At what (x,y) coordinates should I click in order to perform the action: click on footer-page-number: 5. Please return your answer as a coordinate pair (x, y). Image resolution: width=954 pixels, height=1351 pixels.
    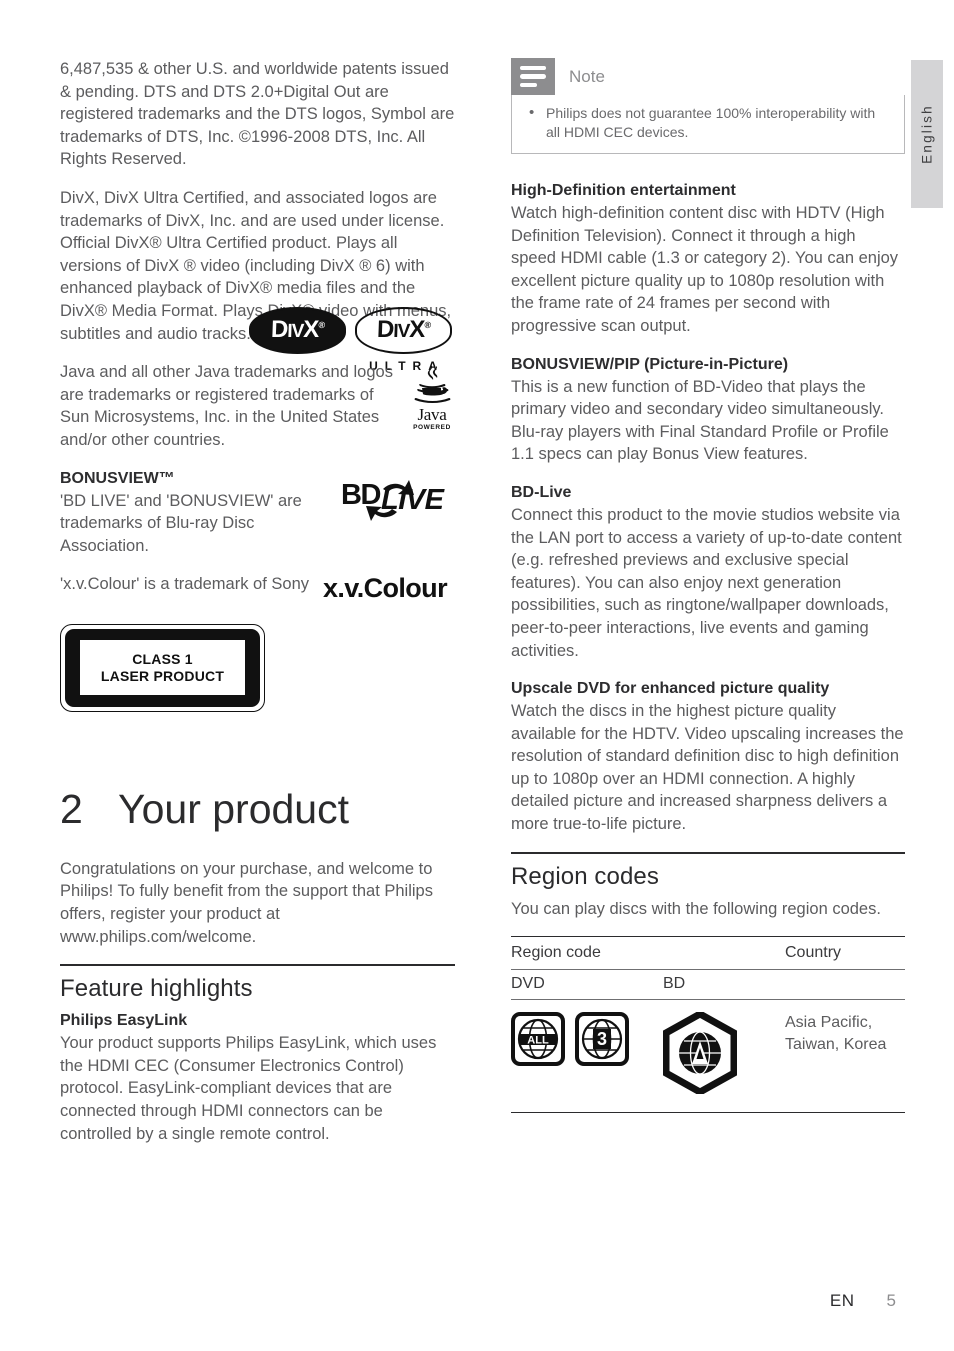
    Looking at the image, I should click on (891, 1300).